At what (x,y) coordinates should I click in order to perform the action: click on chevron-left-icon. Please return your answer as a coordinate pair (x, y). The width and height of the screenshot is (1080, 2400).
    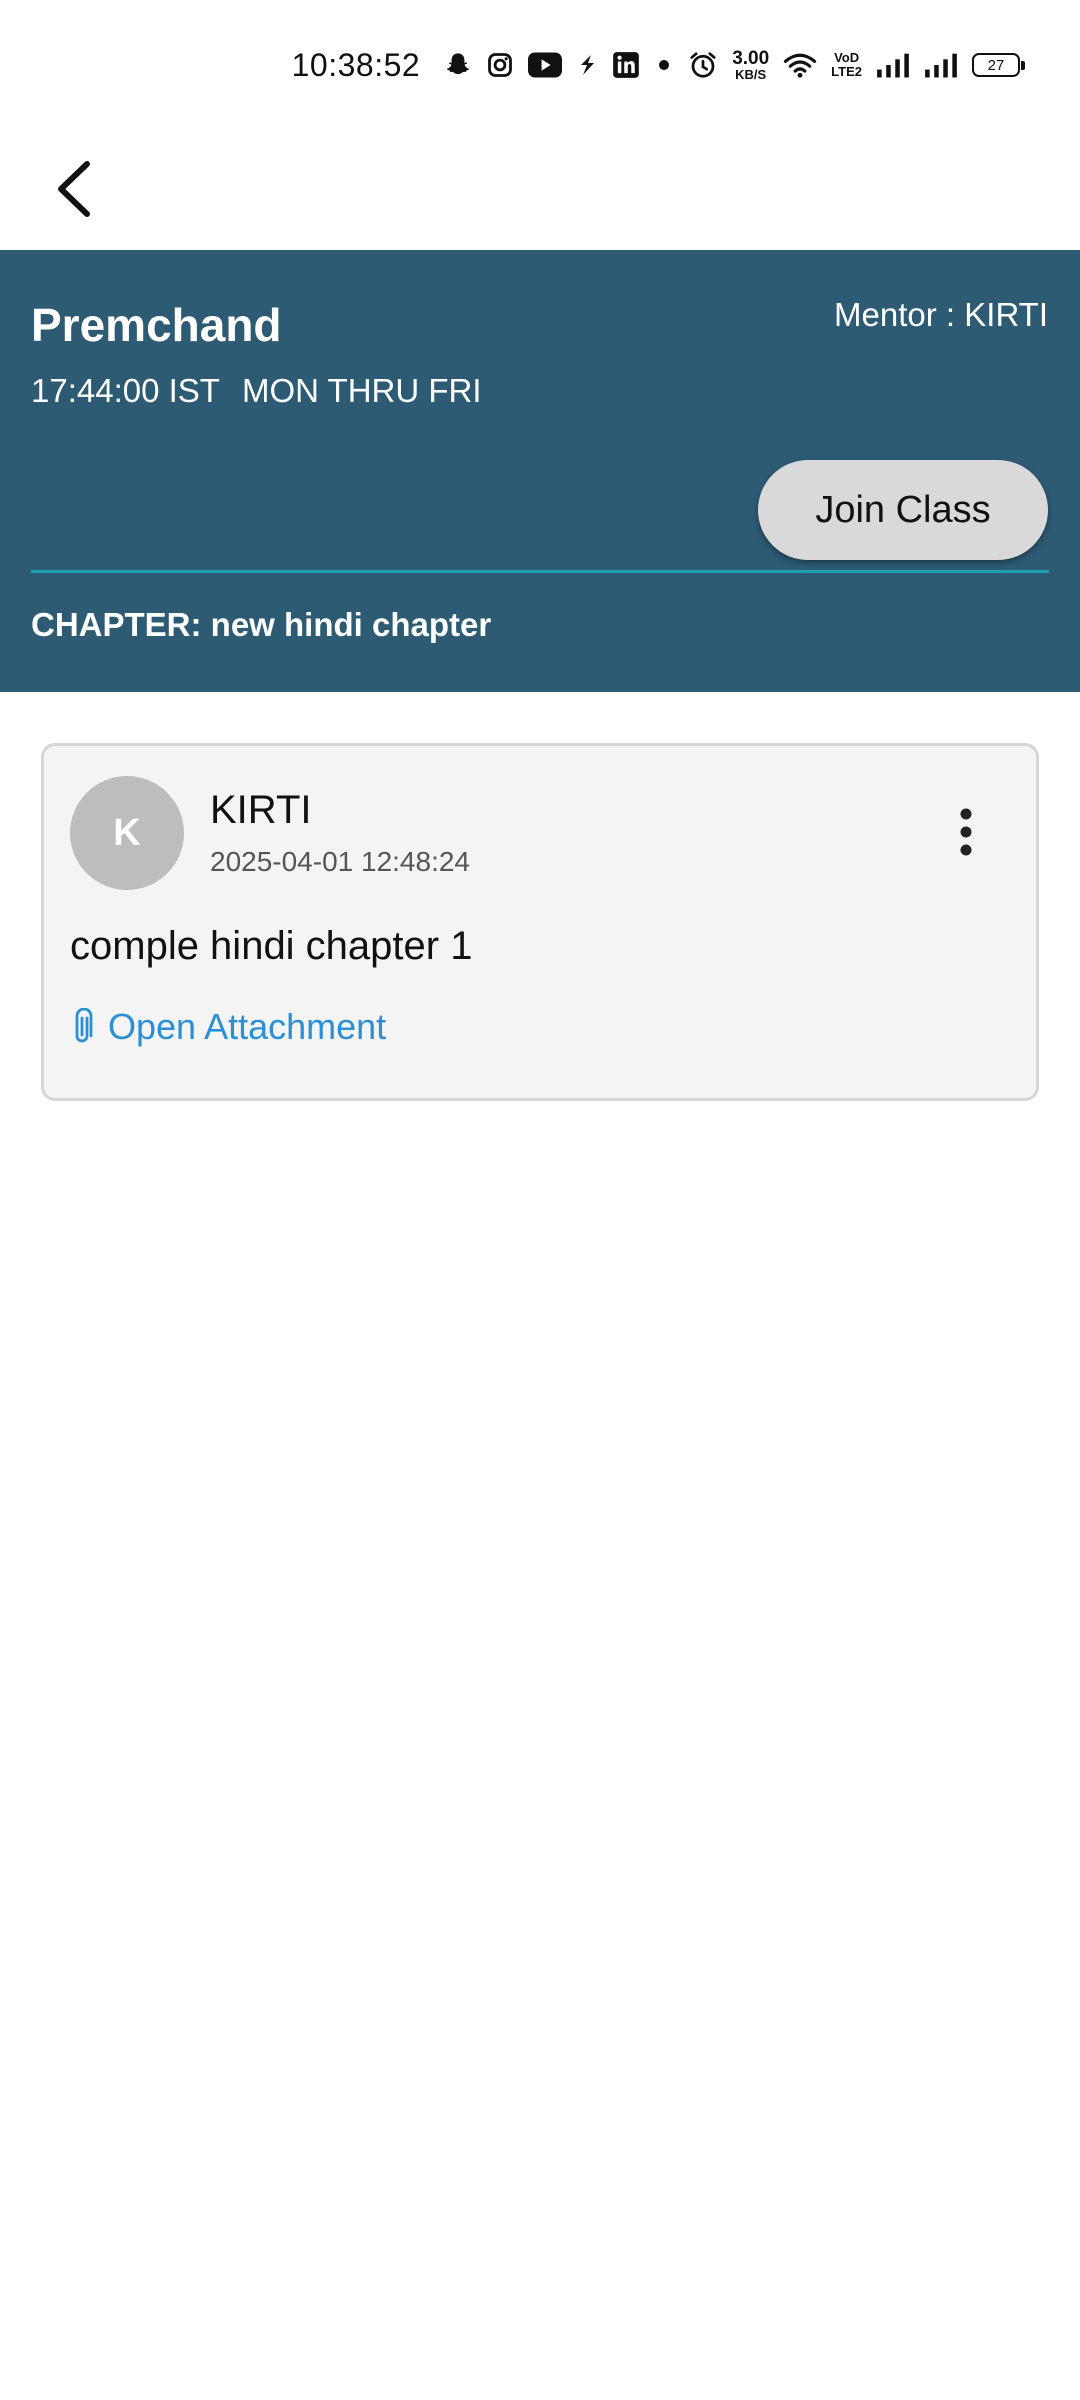
    Looking at the image, I should click on (74, 189).